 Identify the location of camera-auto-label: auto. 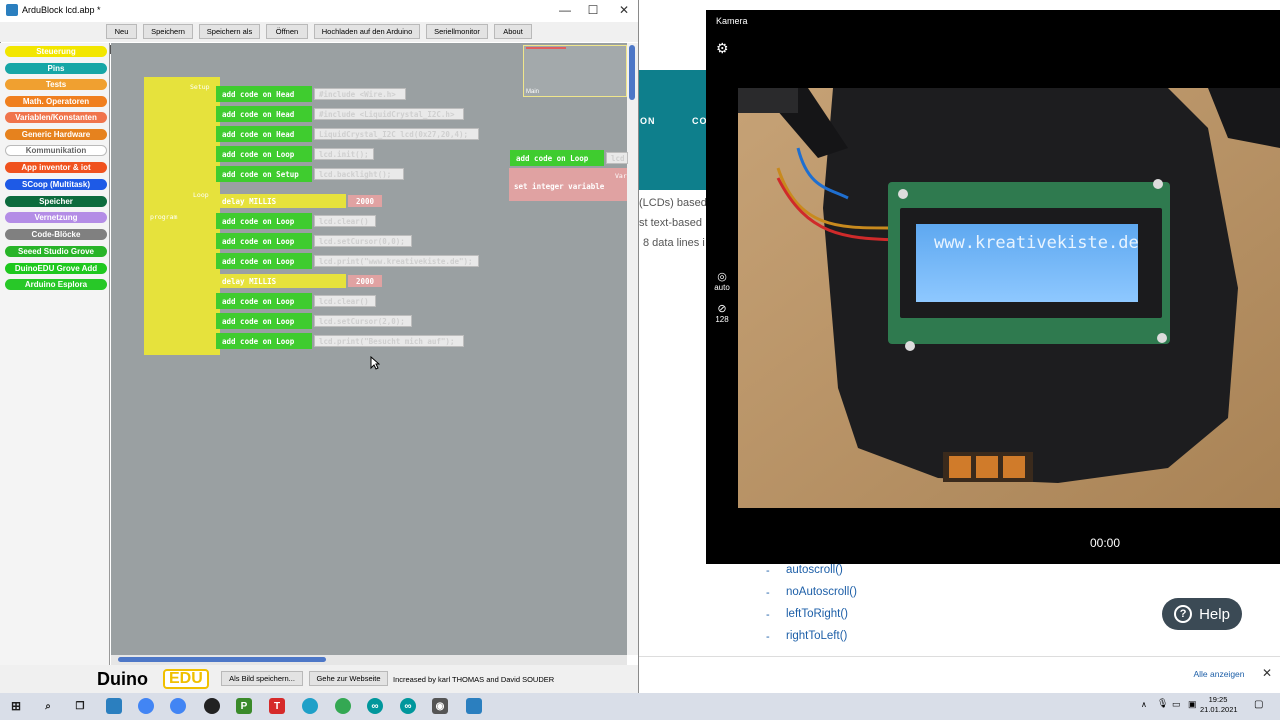
(722, 287).